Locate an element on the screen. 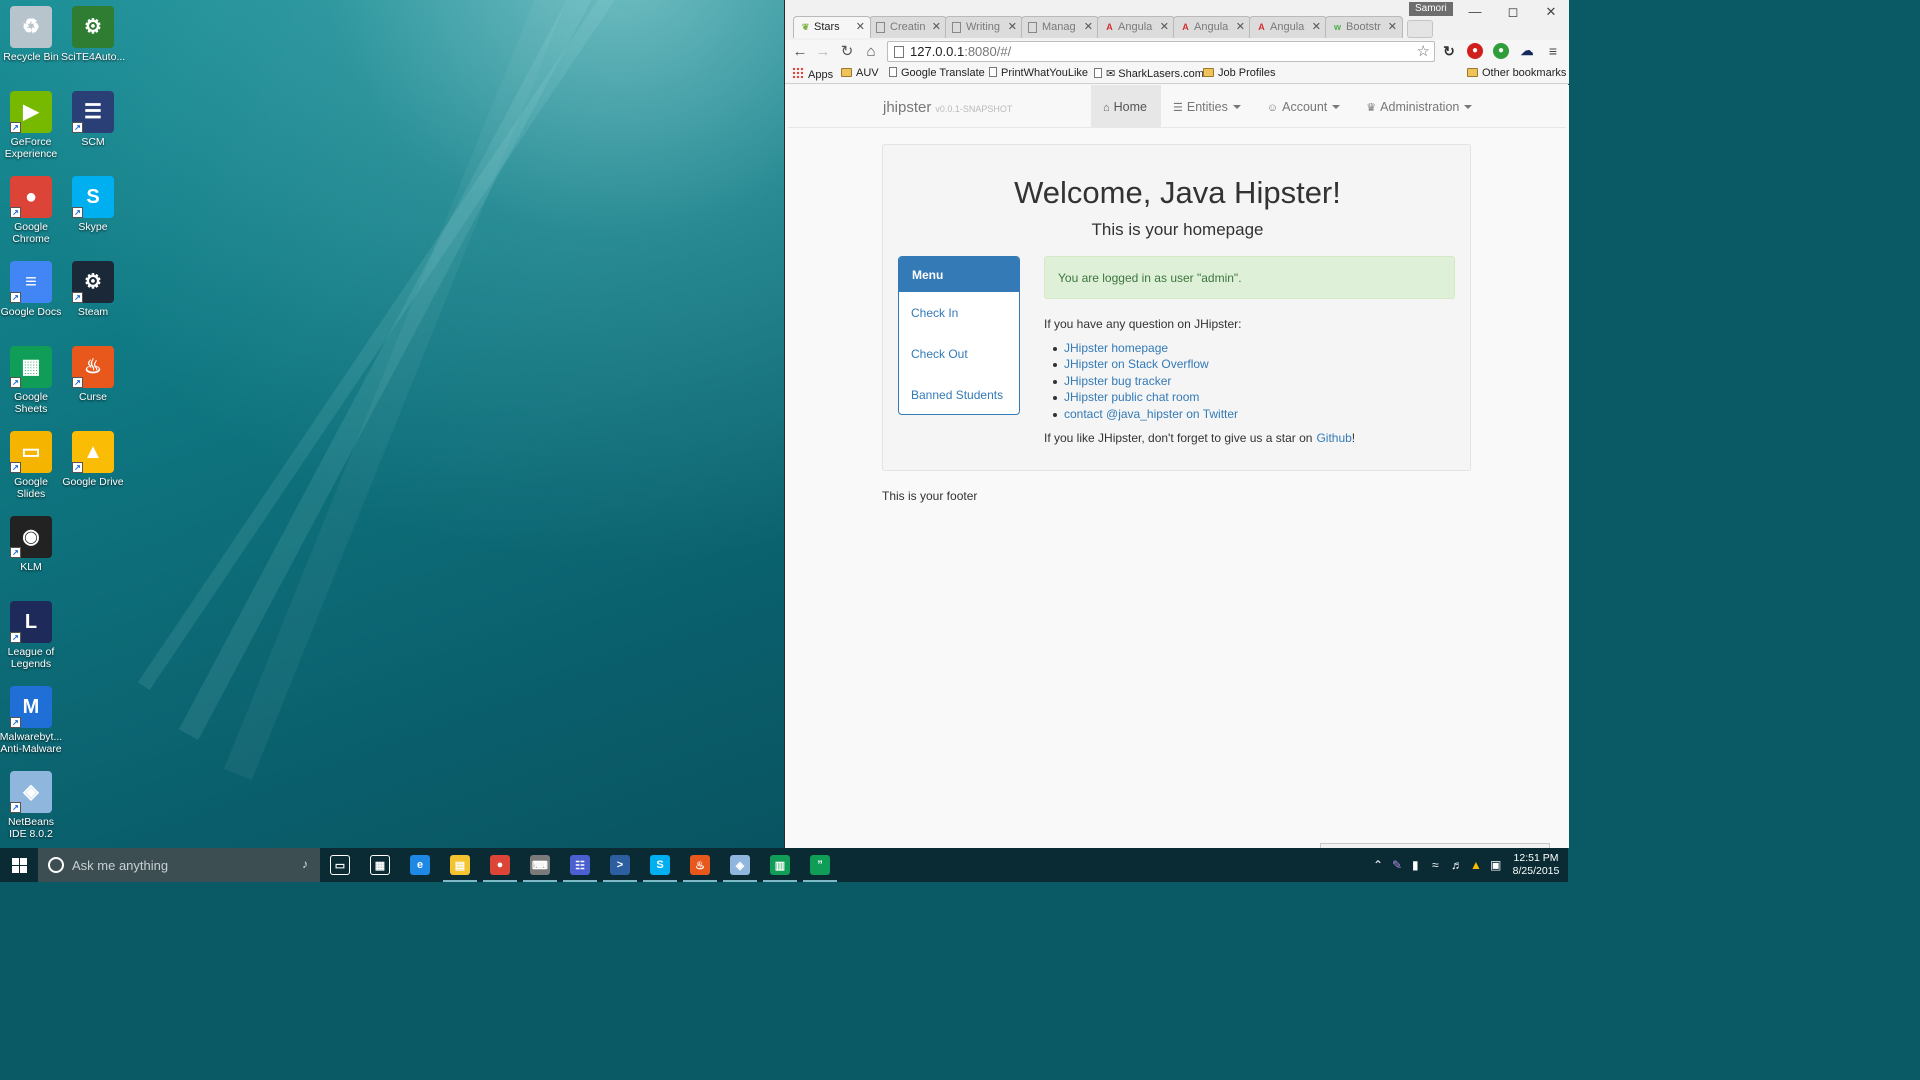 The image size is (1920, 1080). desktop-shortcut: ● ↗ Google Chrome is located at coordinates (31, 210).